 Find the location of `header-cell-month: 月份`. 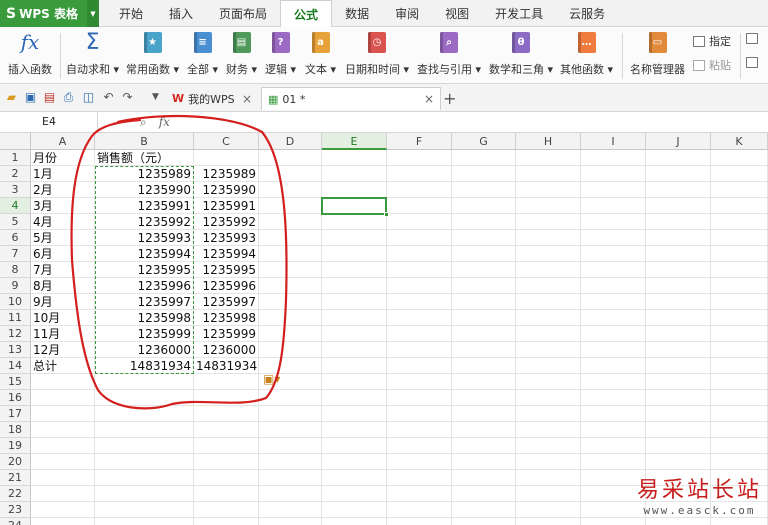

header-cell-month: 月份 is located at coordinates (63, 158).